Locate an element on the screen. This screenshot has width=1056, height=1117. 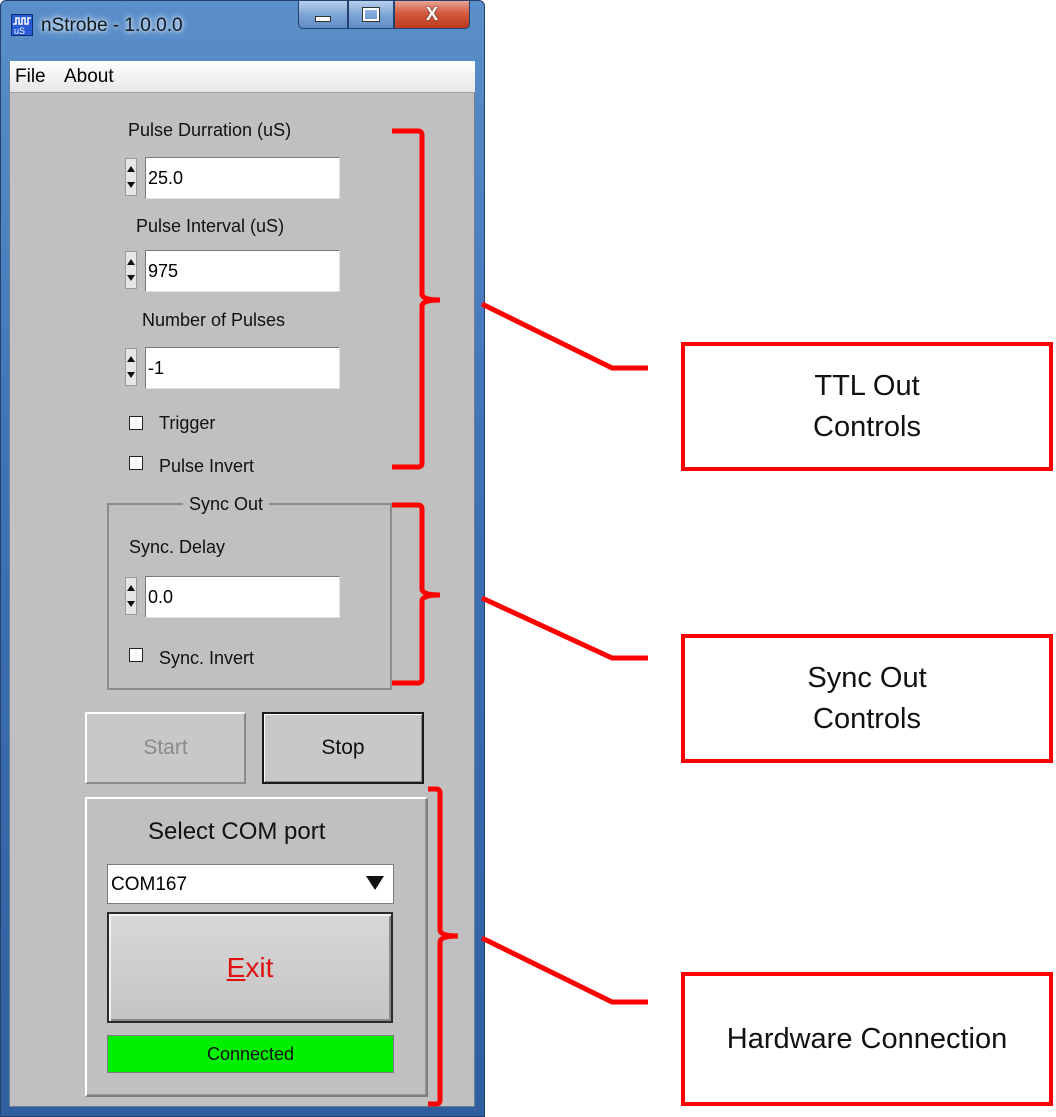
sync-out-callout: Sync Out Controls is located at coordinates (867, 698).